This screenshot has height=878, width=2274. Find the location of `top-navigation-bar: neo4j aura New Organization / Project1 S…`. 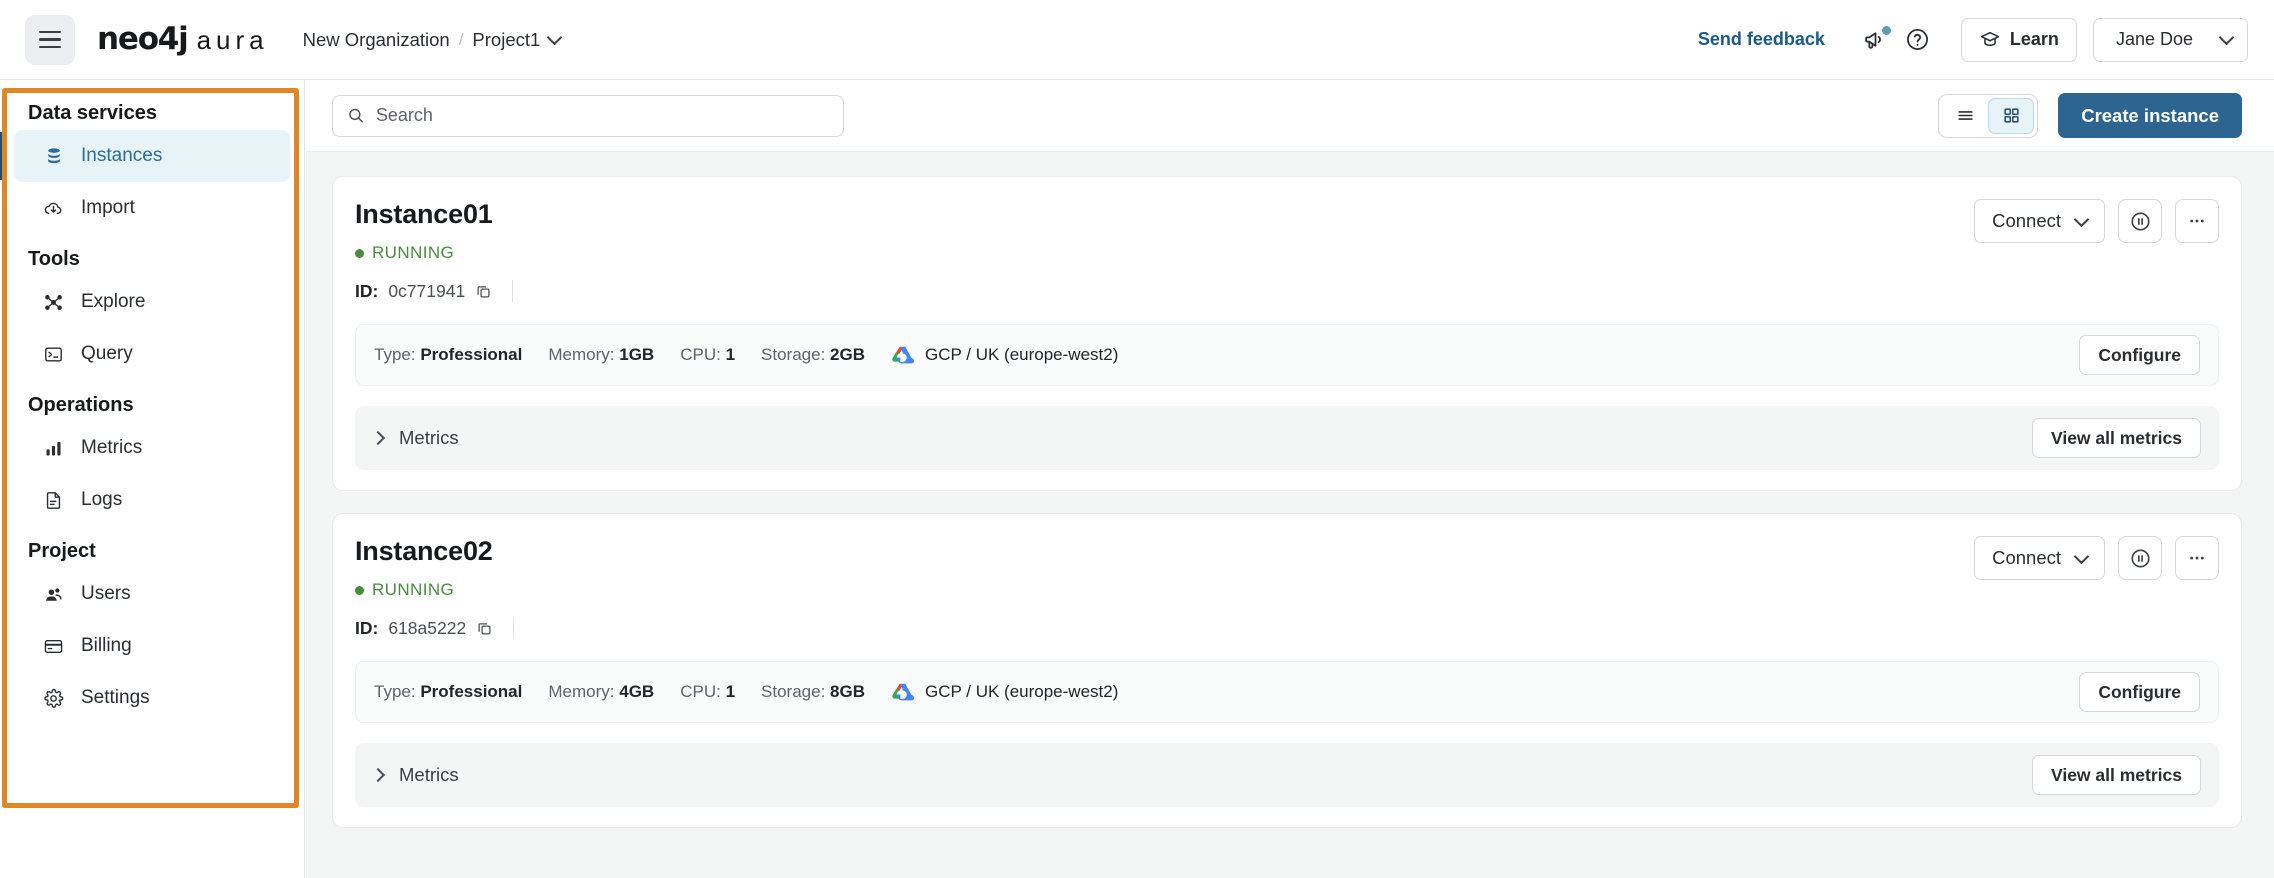

top-navigation-bar: neo4j aura New Organization / Project1 S… is located at coordinates (1137, 40).